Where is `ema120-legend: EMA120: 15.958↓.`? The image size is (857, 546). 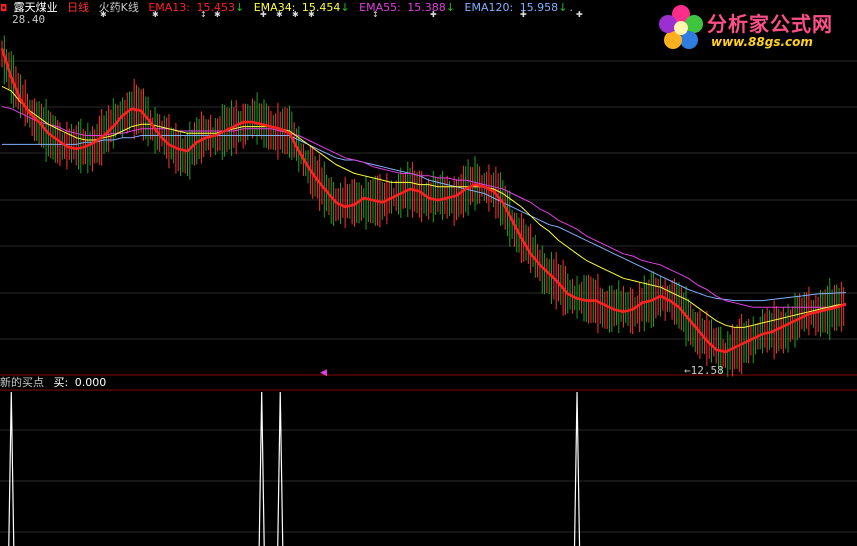 ema120-legend: EMA120: 15.958↓. is located at coordinates (519, 8).